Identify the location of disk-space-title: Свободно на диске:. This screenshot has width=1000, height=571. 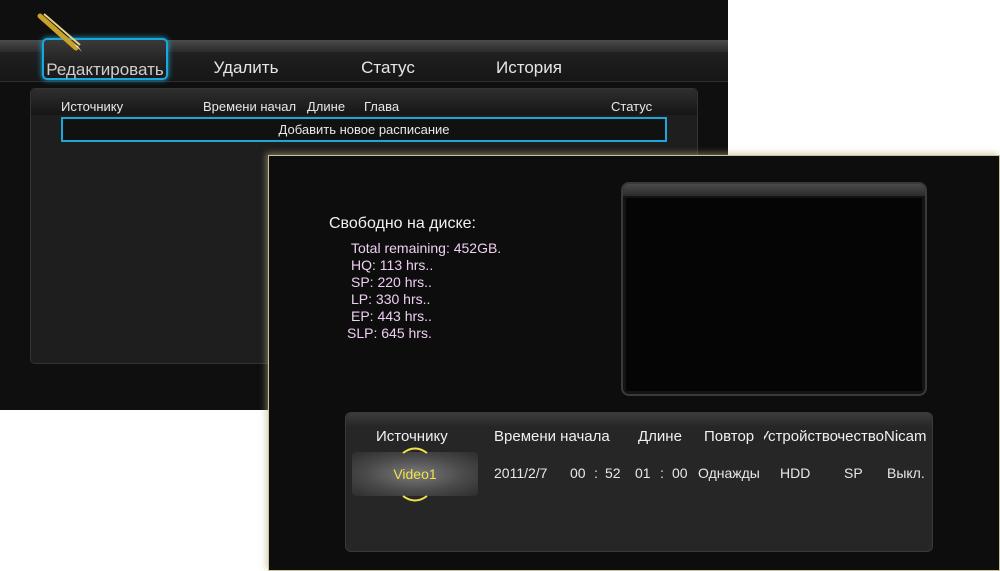
(402, 223).